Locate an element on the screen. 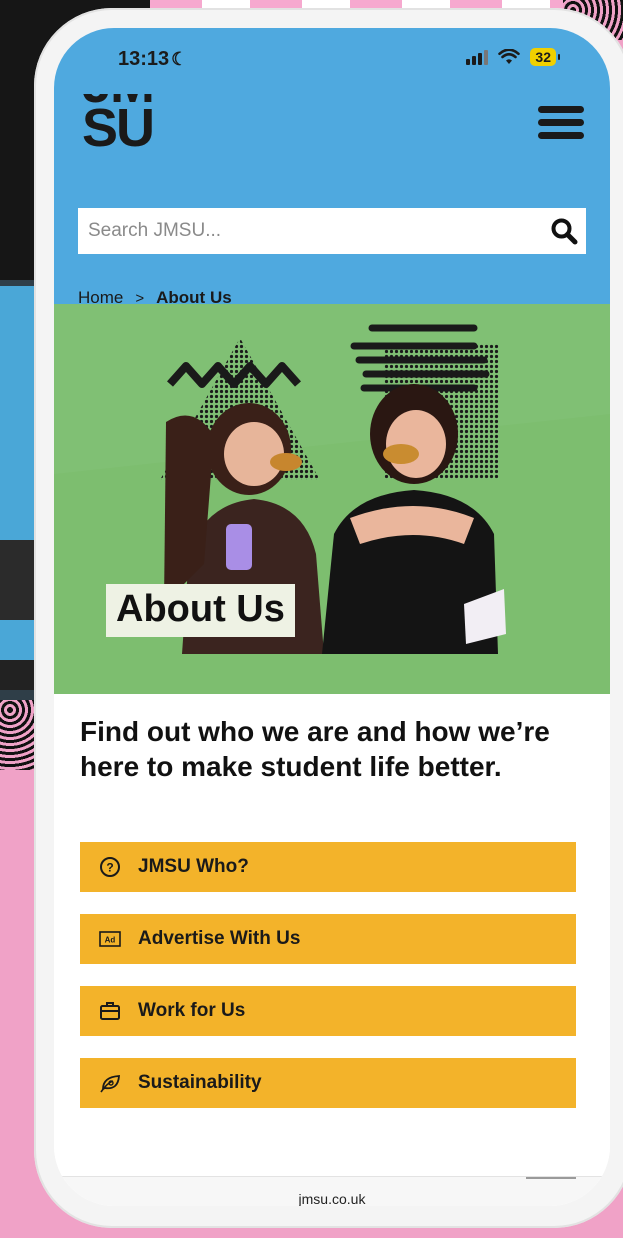 The image size is (623, 1238). button-label: Sustainability is located at coordinates (200, 1082).